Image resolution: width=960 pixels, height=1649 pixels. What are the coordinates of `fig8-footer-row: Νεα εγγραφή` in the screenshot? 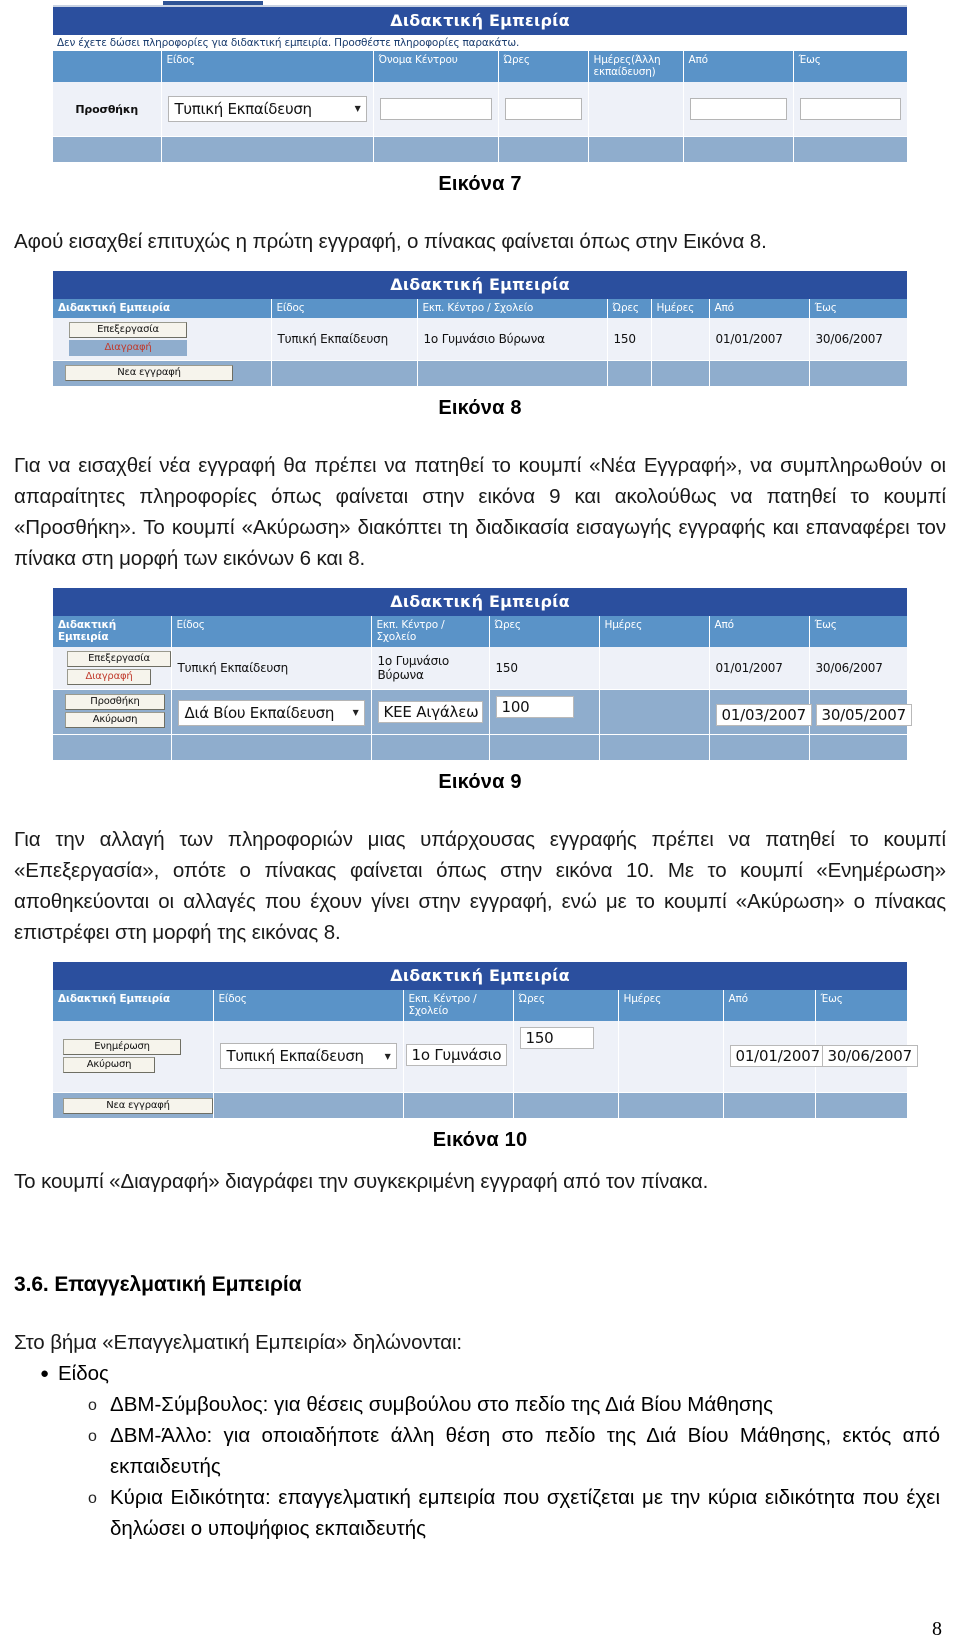 It's located at (480, 373).